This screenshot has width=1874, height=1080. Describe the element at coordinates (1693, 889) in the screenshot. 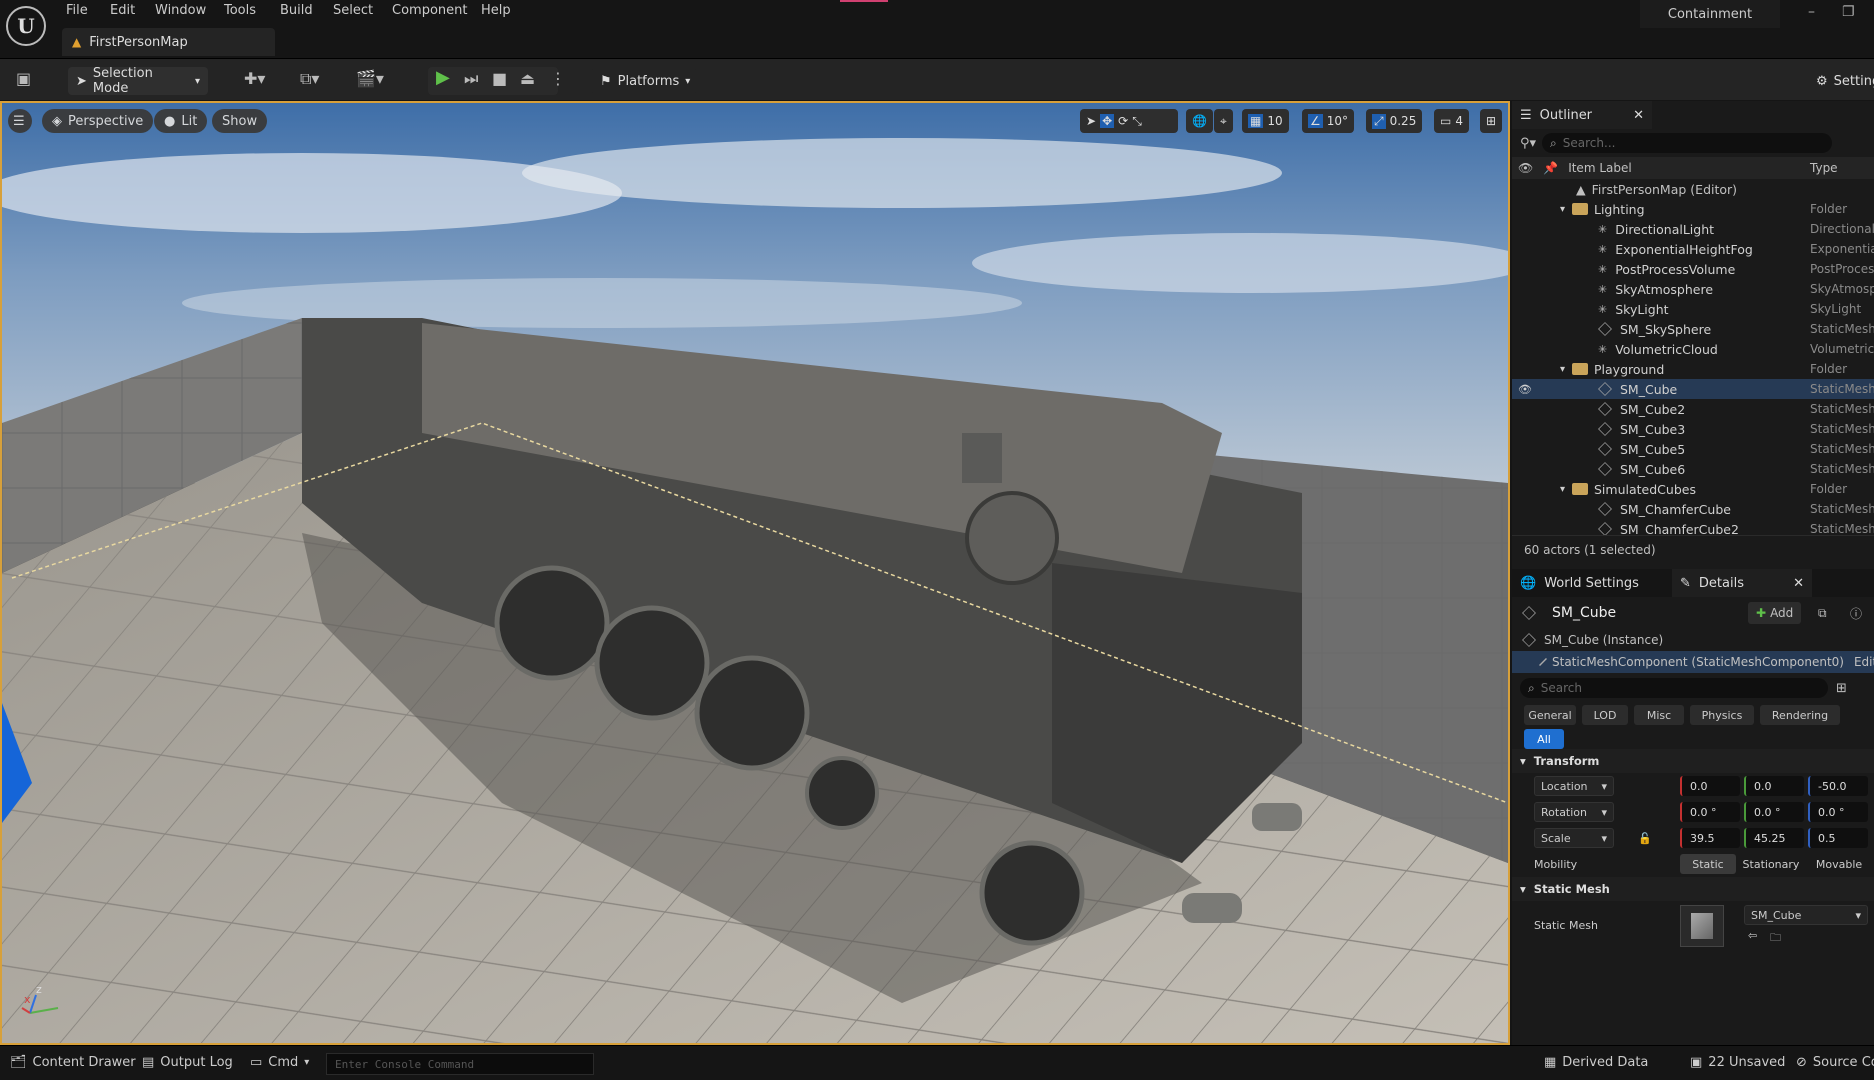

I see `static-mesh-section-header: ▾ Static Mesh` at that location.